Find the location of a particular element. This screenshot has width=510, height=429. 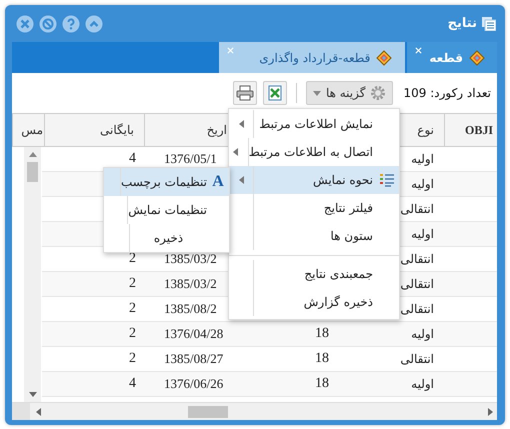

table-cell: 1376/04/28 is located at coordinates (194, 334).